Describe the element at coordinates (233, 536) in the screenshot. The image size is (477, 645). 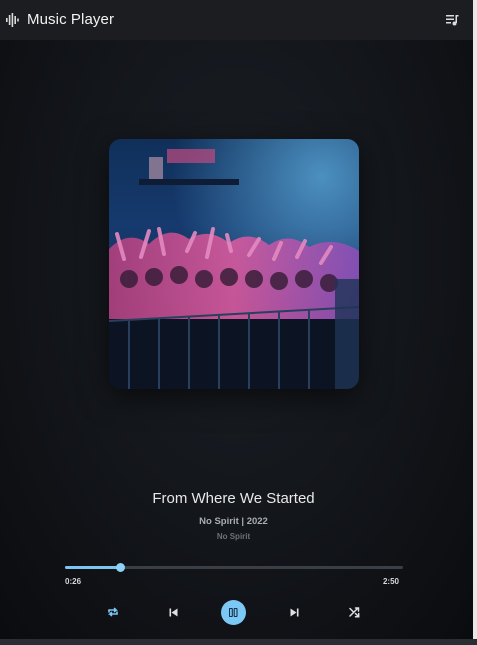
I see `track-artist: No Spirit` at that location.